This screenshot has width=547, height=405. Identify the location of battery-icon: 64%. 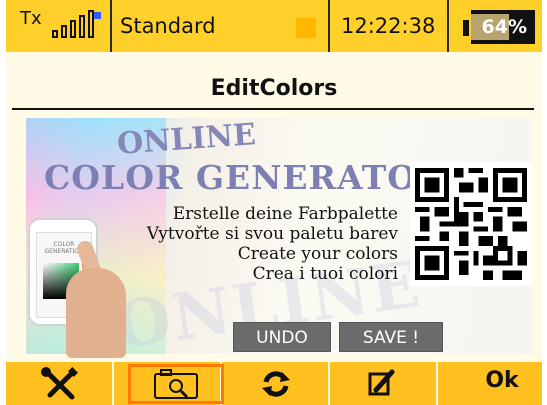
(499, 27).